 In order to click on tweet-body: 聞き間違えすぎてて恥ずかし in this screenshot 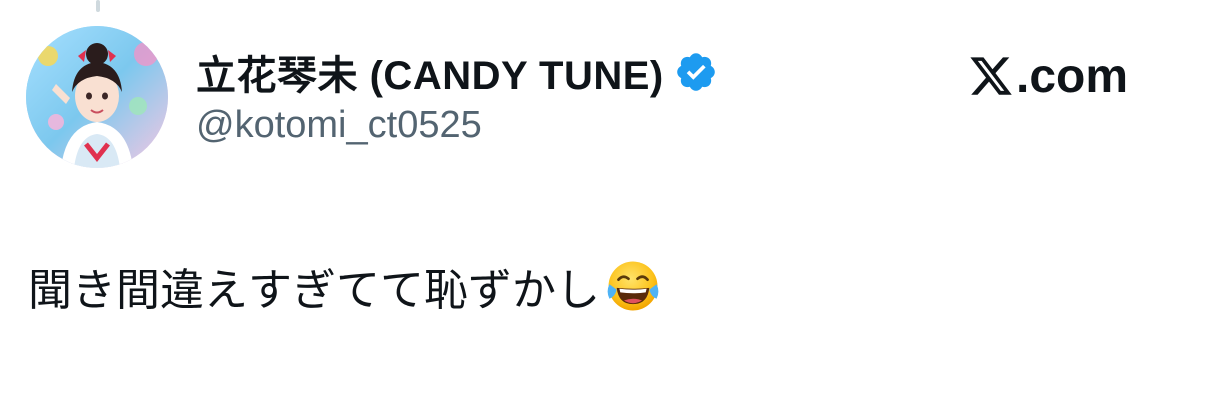, I will do `click(345, 286)`.